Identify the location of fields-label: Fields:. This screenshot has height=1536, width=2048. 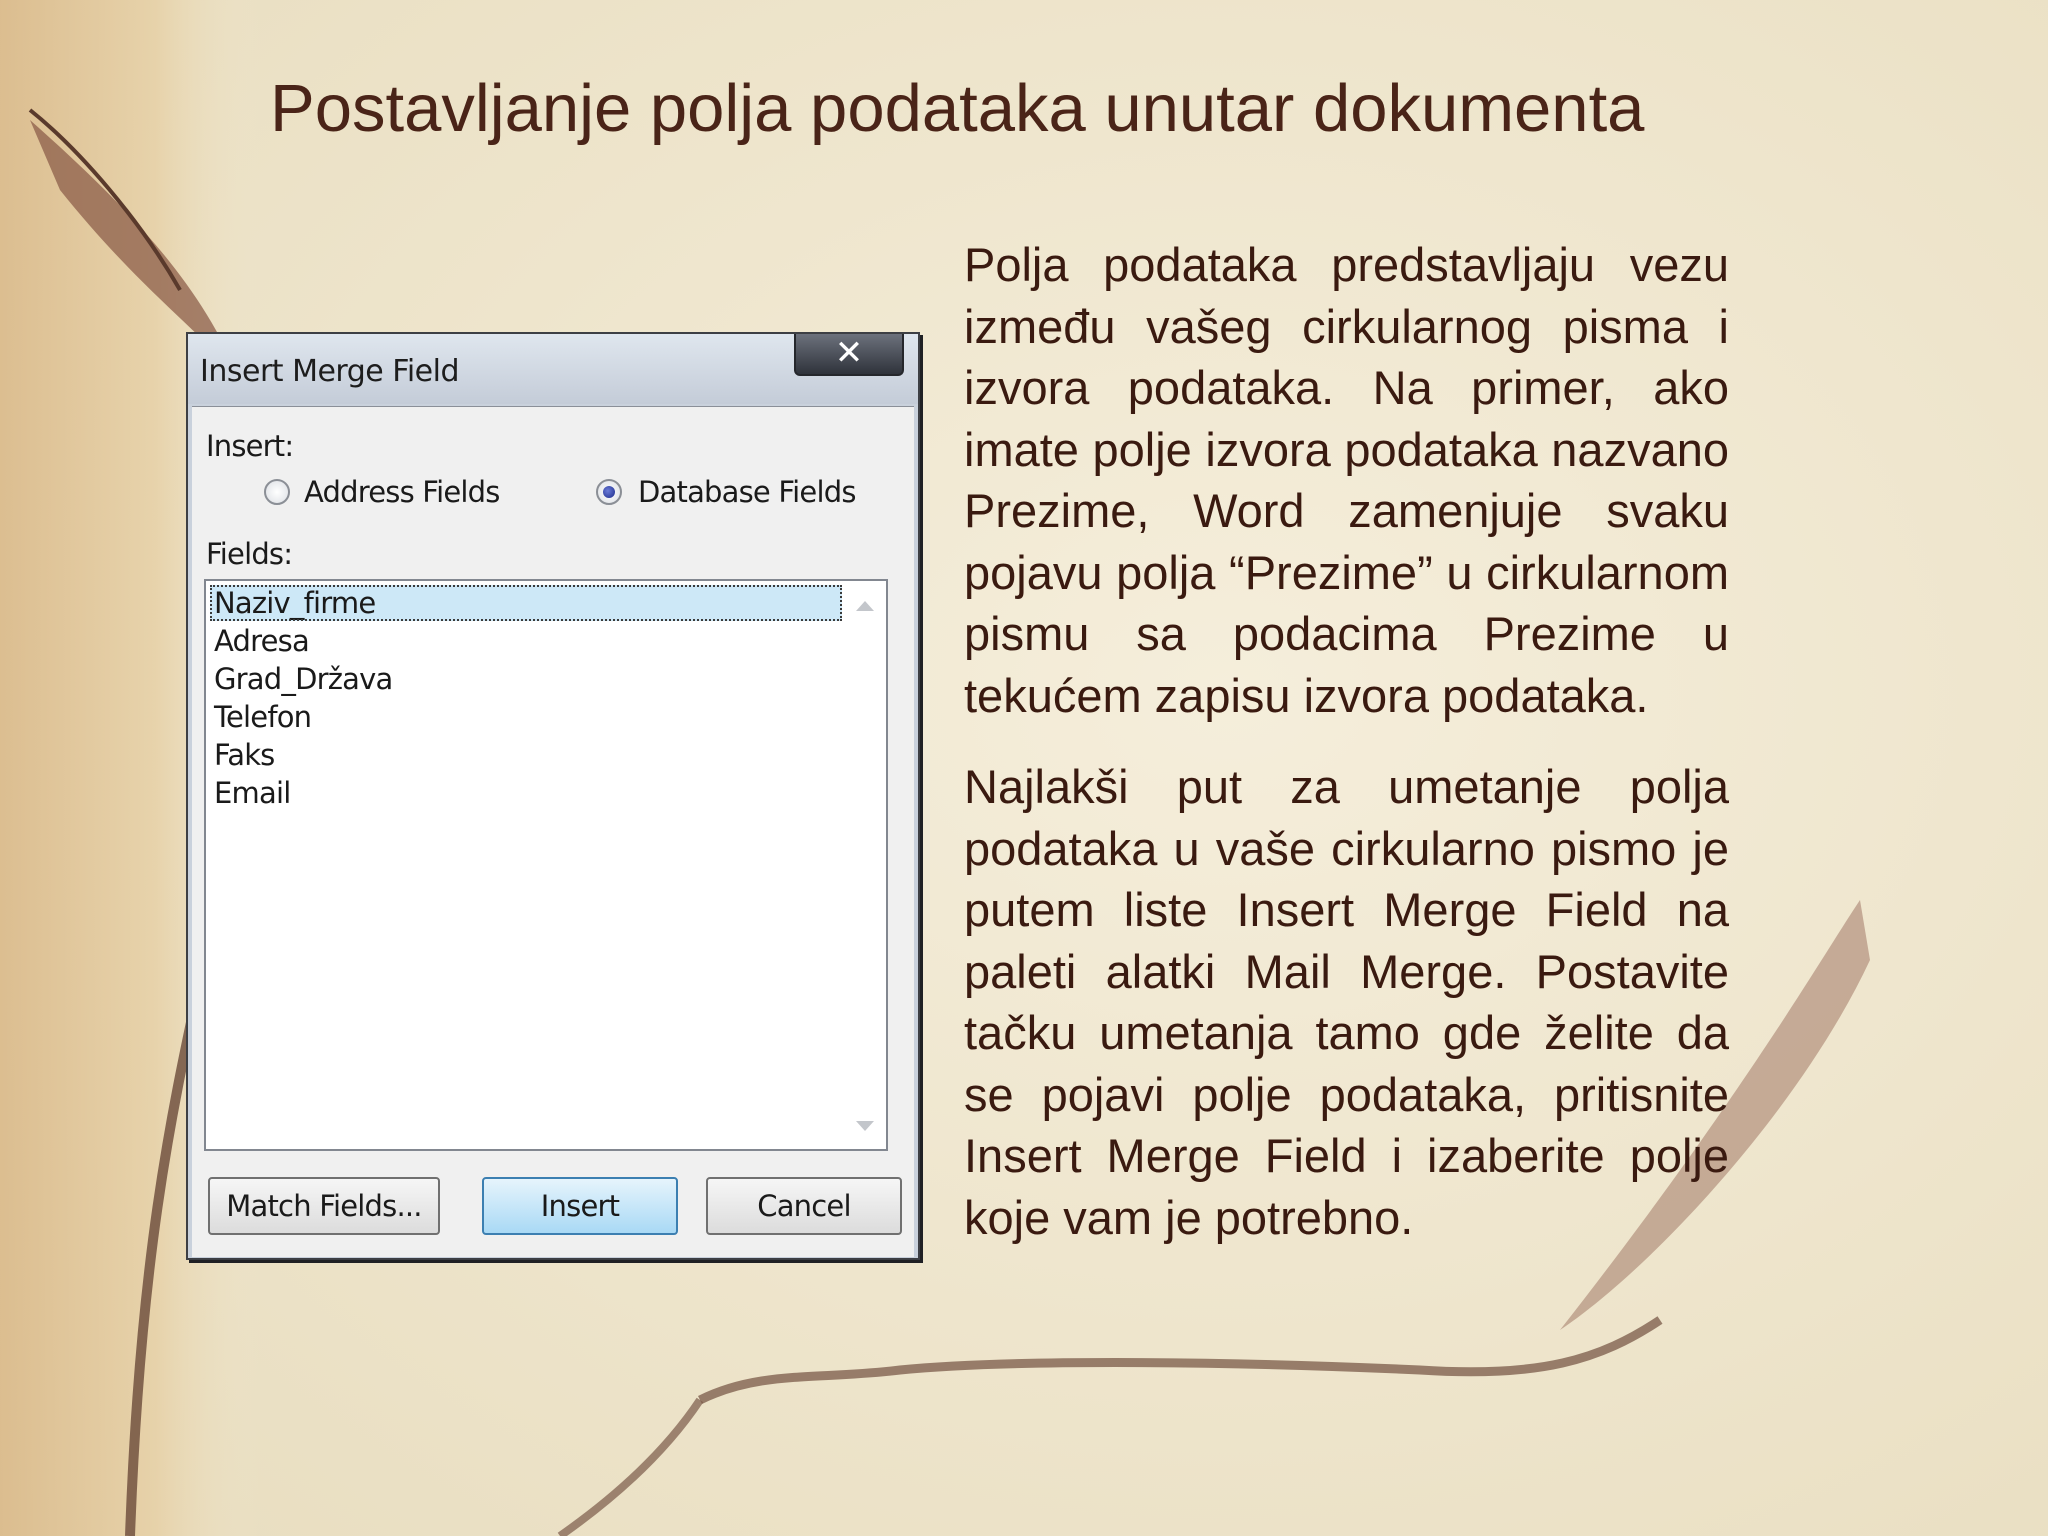
(249, 554).